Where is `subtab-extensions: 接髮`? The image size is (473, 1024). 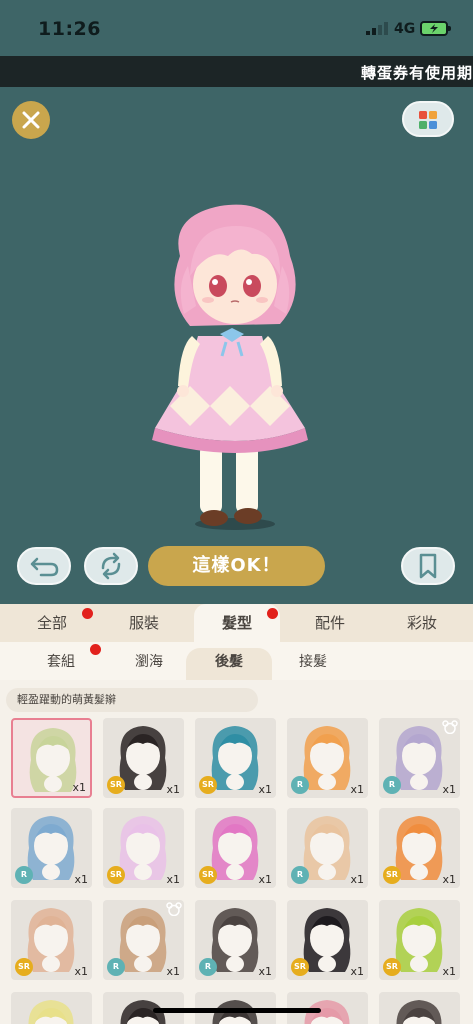 subtab-extensions: 接髮 is located at coordinates (313, 662).